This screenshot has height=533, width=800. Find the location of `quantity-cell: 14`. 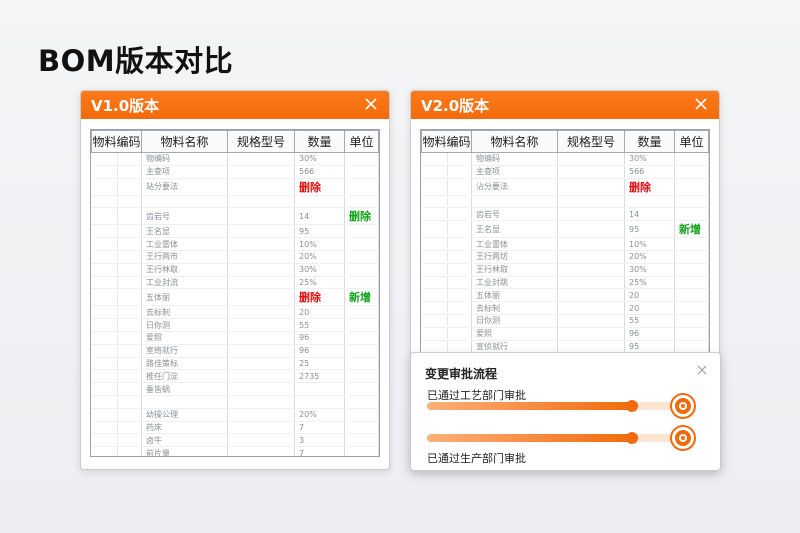

quantity-cell: 14 is located at coordinates (319, 216).